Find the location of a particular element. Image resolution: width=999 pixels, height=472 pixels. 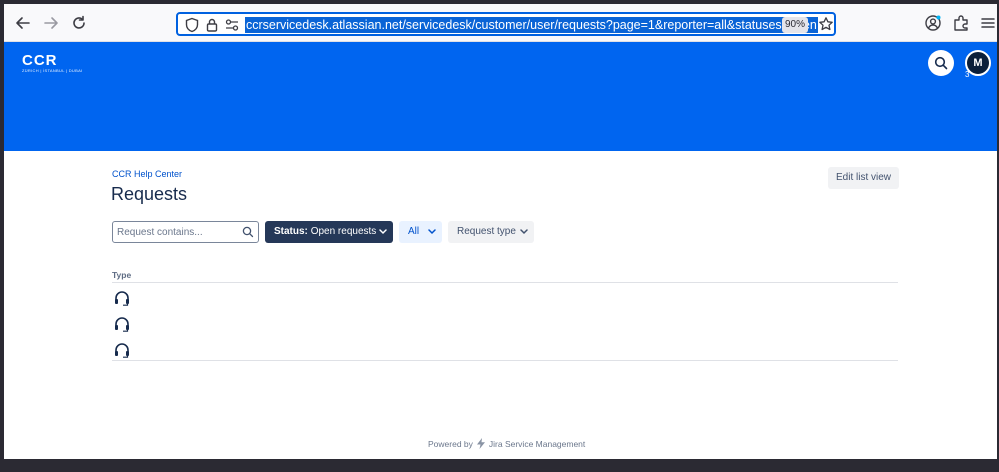

reporter-filter-value: All is located at coordinates (414, 231).